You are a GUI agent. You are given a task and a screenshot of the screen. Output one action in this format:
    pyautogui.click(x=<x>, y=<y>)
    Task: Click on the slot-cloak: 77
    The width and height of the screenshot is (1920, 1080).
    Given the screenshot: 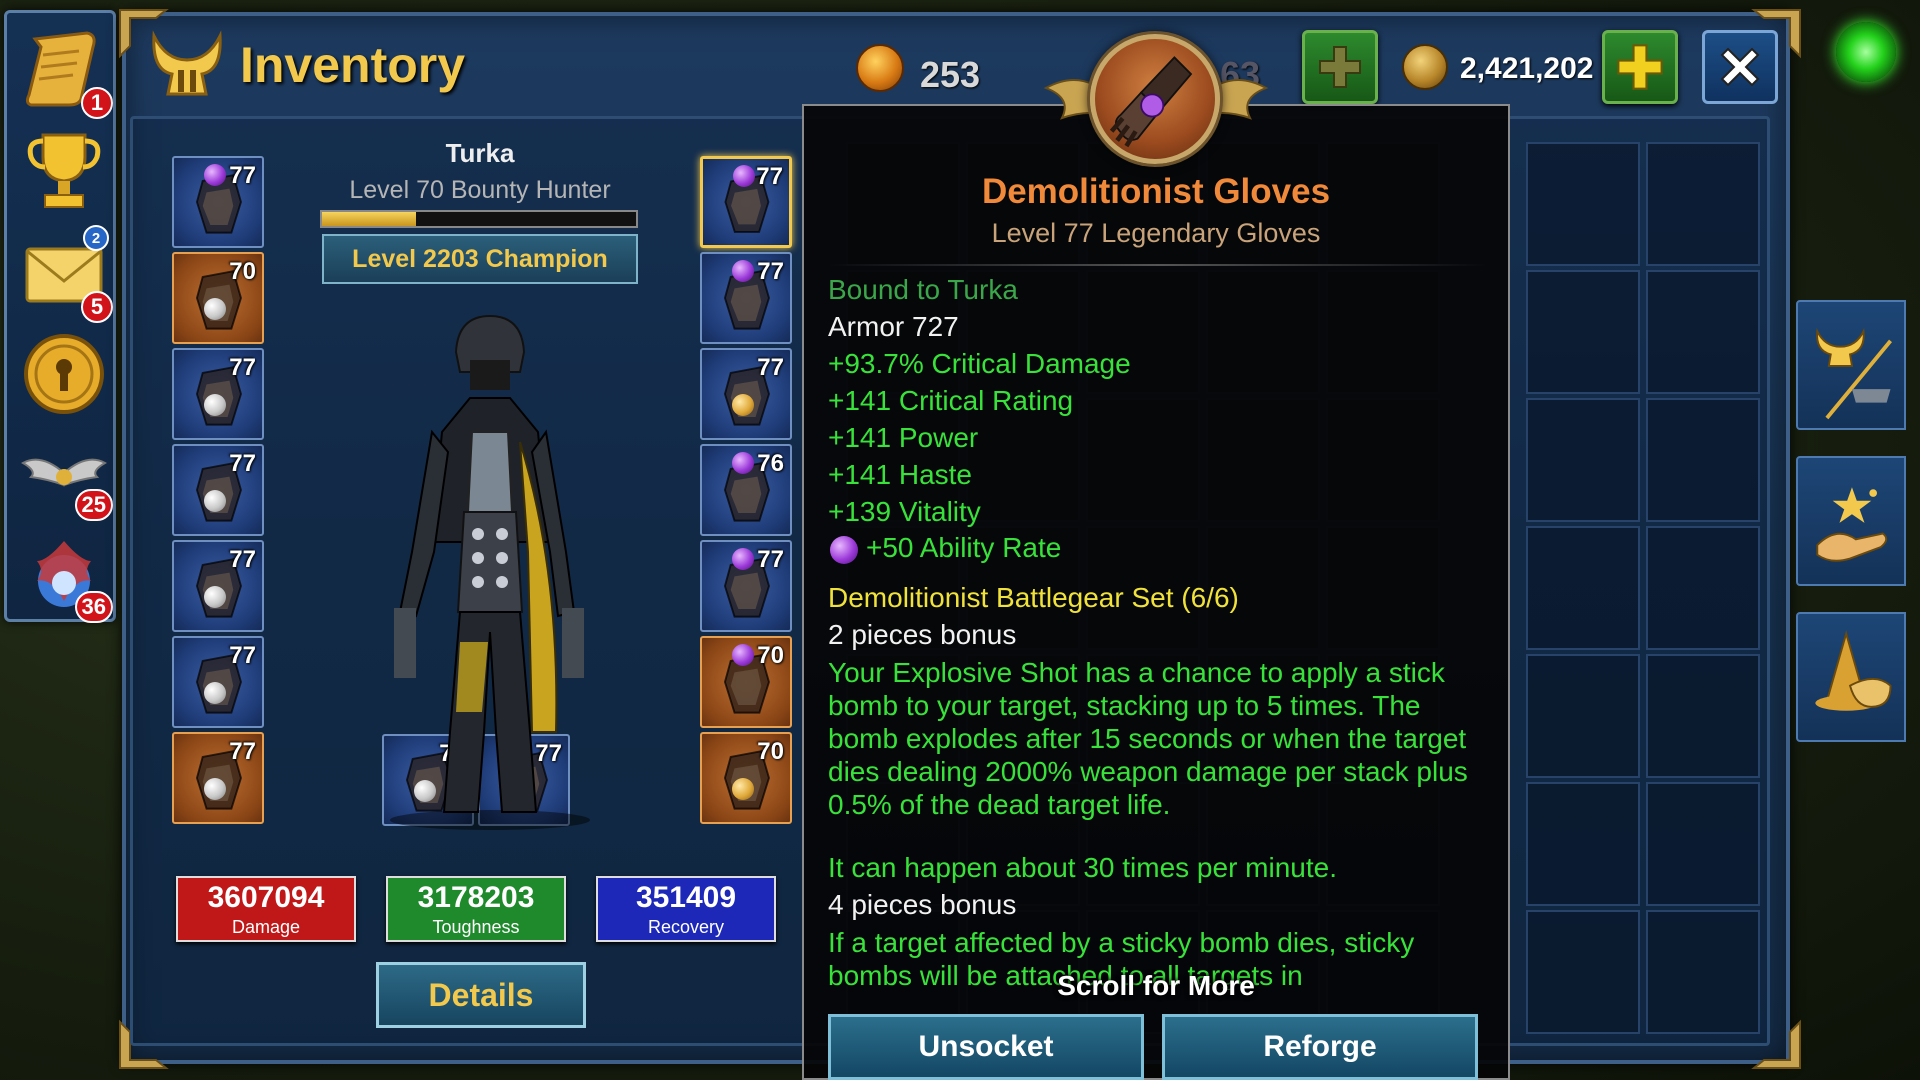 What is the action you would take?
    pyautogui.click(x=218, y=586)
    